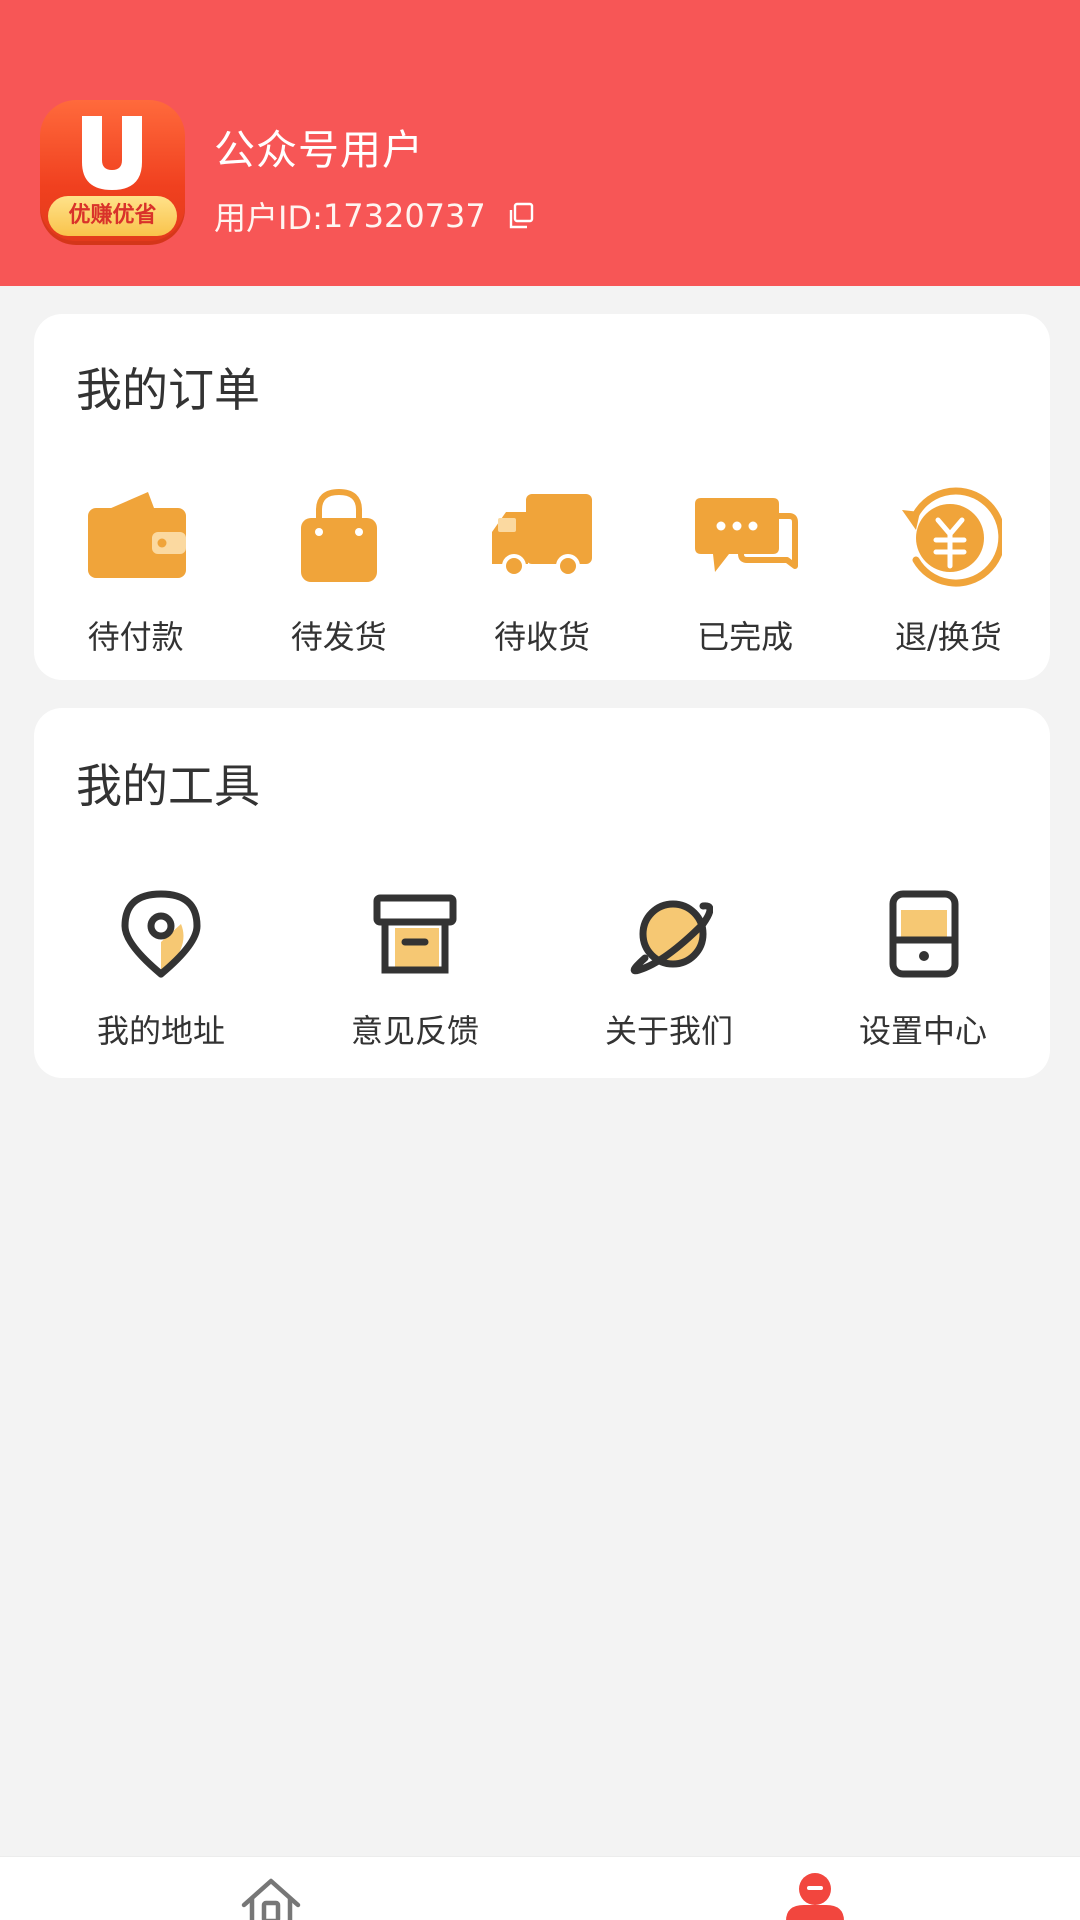 The image size is (1080, 1920). I want to click on order-item-to-receive: 待收货, so click(541, 570).